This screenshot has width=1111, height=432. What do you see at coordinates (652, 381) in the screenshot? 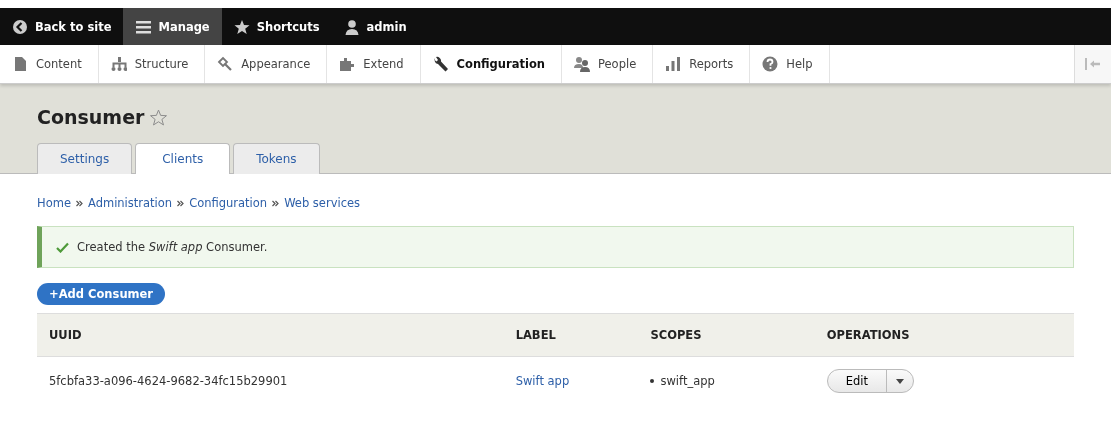
I see `bullet-icon` at bounding box center [652, 381].